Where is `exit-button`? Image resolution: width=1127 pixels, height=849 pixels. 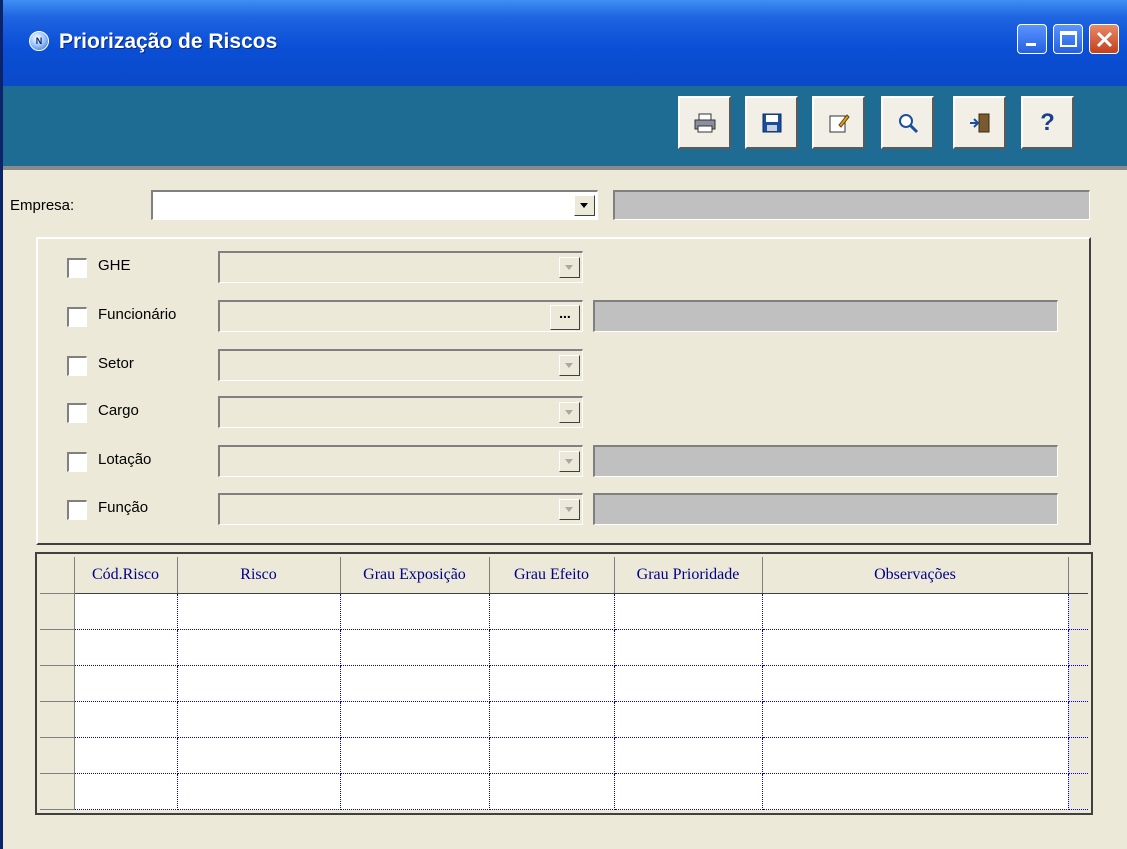 exit-button is located at coordinates (979, 122).